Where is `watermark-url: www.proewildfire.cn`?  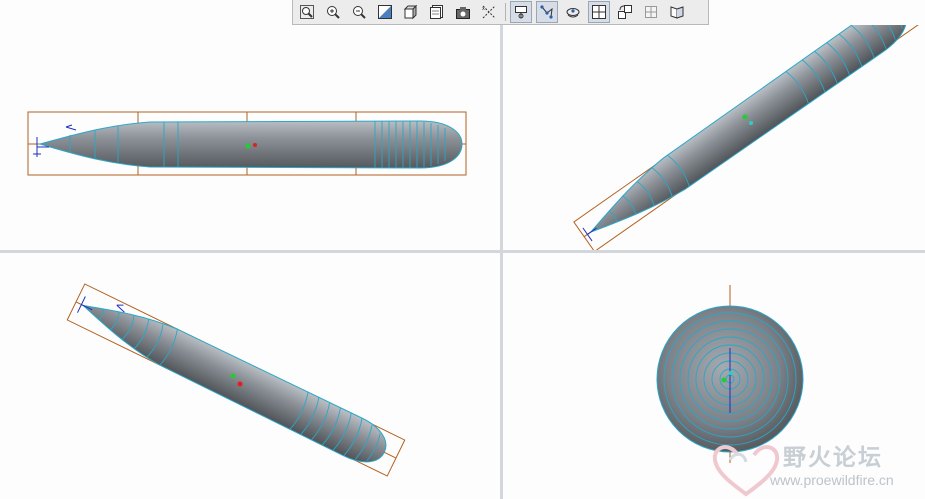 watermark-url: www.proewildfire.cn is located at coordinates (832, 480).